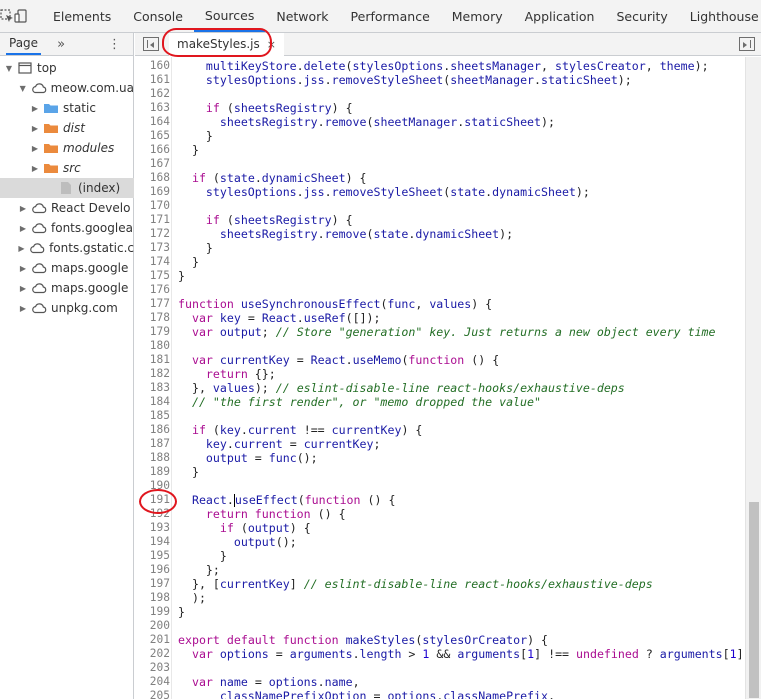 The width and height of the screenshot is (761, 699). I want to click on line-number: 188, so click(152, 458).